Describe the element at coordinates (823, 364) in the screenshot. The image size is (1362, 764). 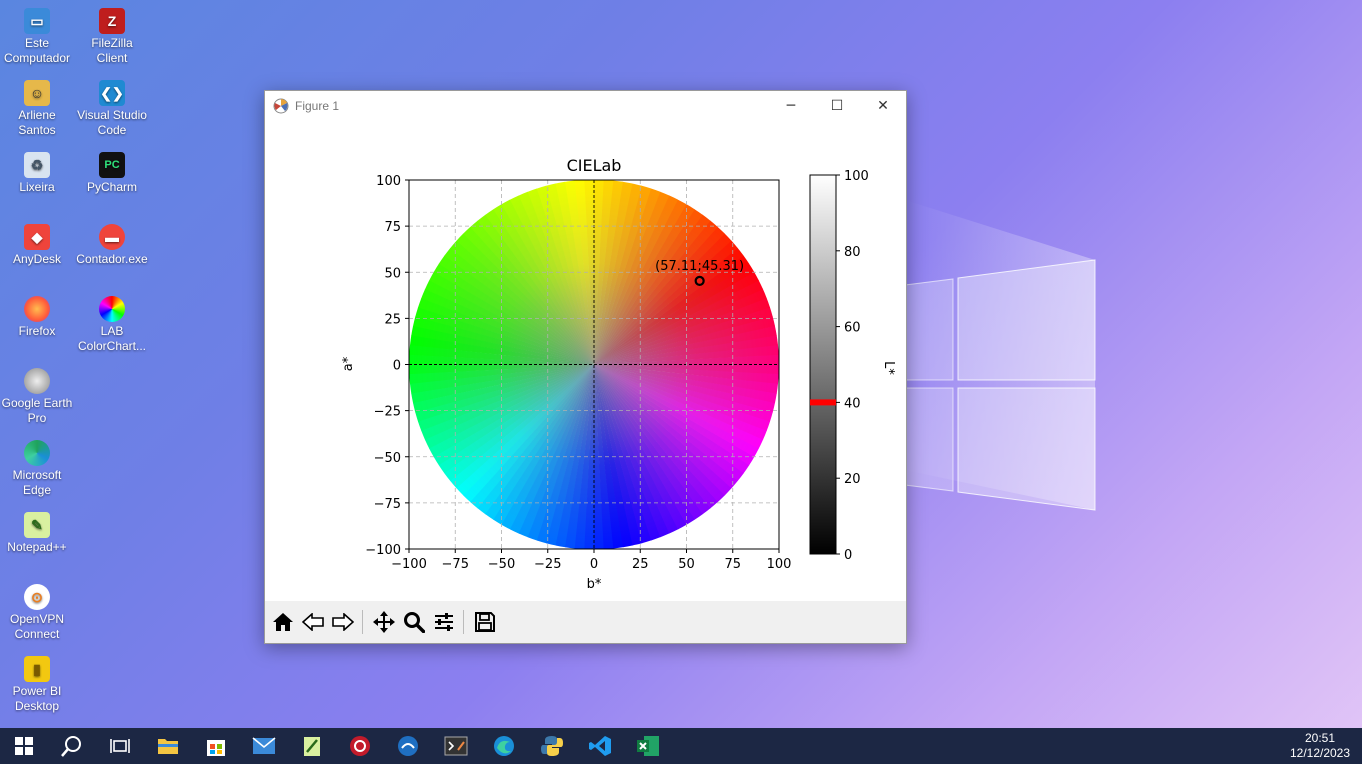
I see `colorbar-gradient` at that location.